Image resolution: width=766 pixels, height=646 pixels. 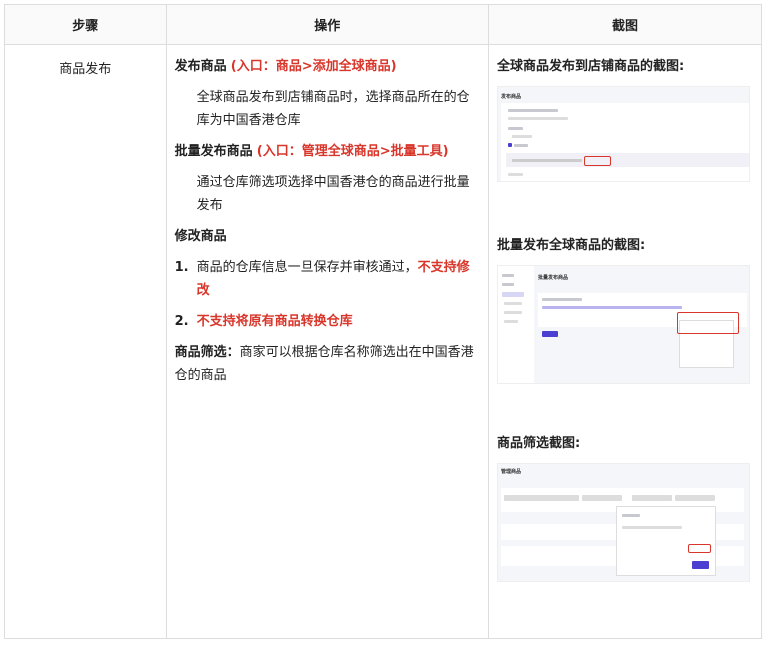 I want to click on screenshot-caption-filter: 商品筛选截图:, so click(x=538, y=443).